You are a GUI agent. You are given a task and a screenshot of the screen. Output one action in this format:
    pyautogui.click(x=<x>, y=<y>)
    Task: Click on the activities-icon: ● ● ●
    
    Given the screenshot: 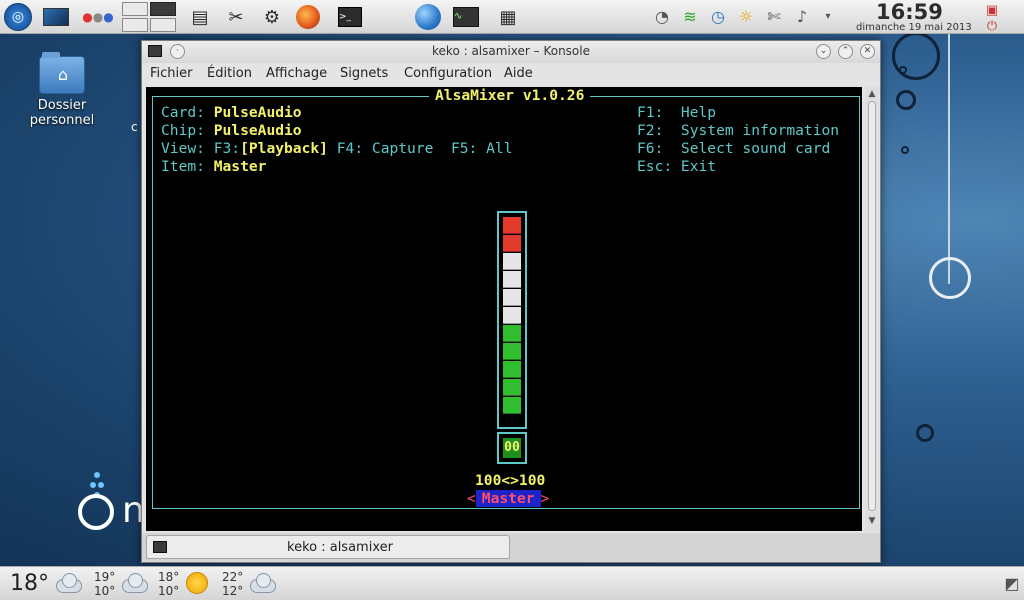 What is the action you would take?
    pyautogui.click(x=98, y=17)
    